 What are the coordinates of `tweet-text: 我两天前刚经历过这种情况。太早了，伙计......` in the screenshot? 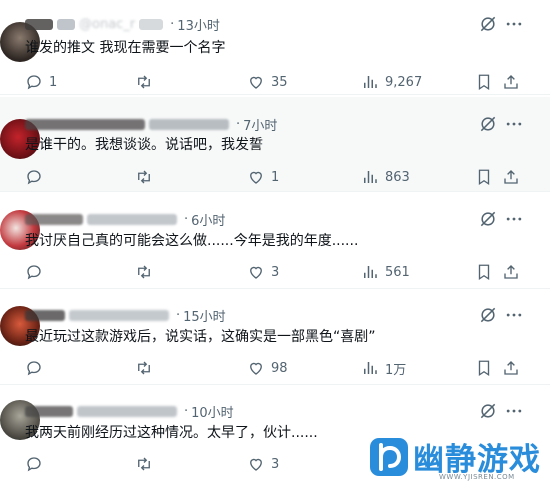 It's located at (171, 433).